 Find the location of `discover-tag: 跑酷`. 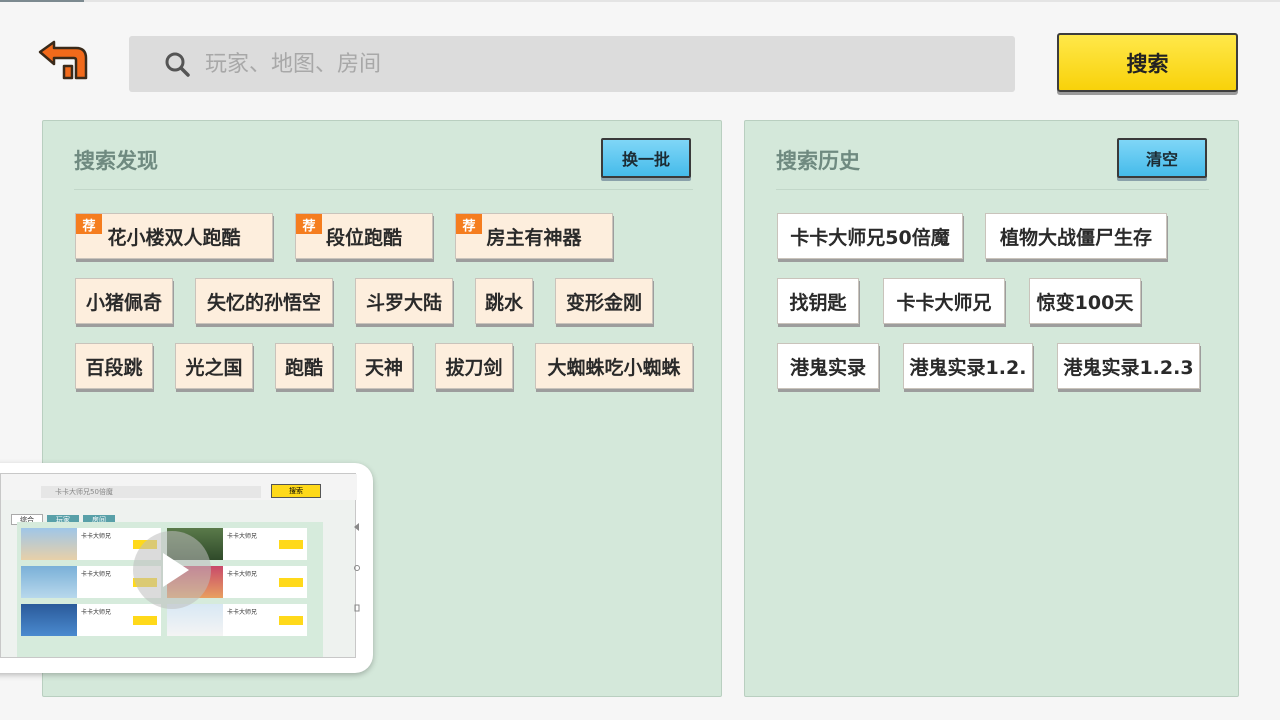

discover-tag: 跑酷 is located at coordinates (304, 366).